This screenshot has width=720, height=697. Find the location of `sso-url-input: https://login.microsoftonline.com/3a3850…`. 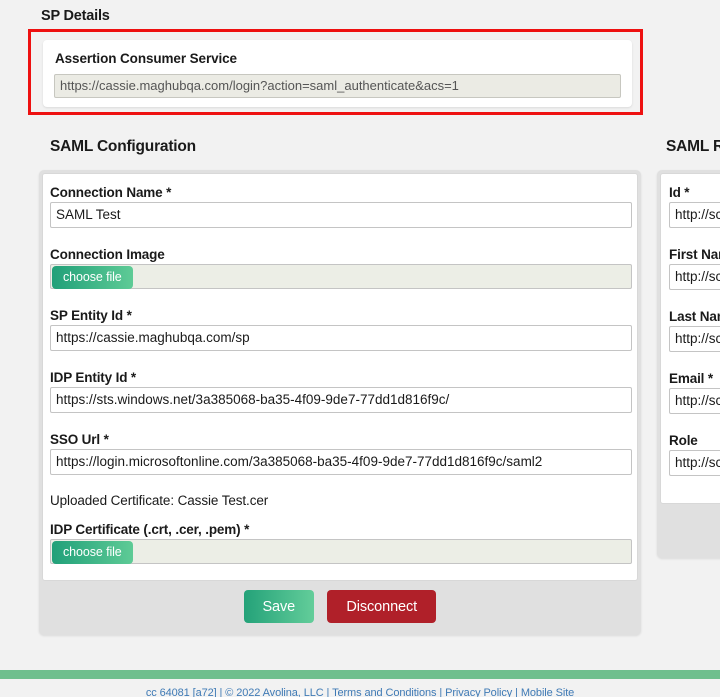

sso-url-input: https://login.microsoftonline.com/3a3850… is located at coordinates (341, 462).